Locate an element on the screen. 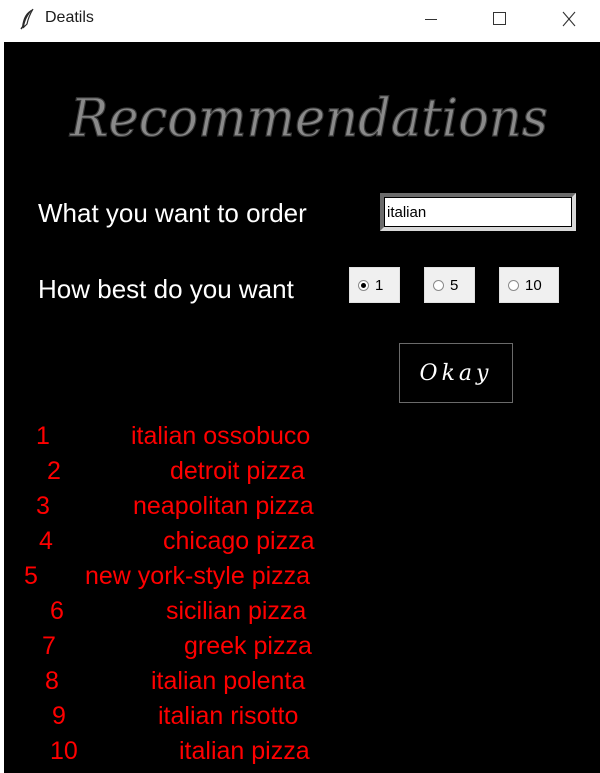  order-input is located at coordinates (478, 212).